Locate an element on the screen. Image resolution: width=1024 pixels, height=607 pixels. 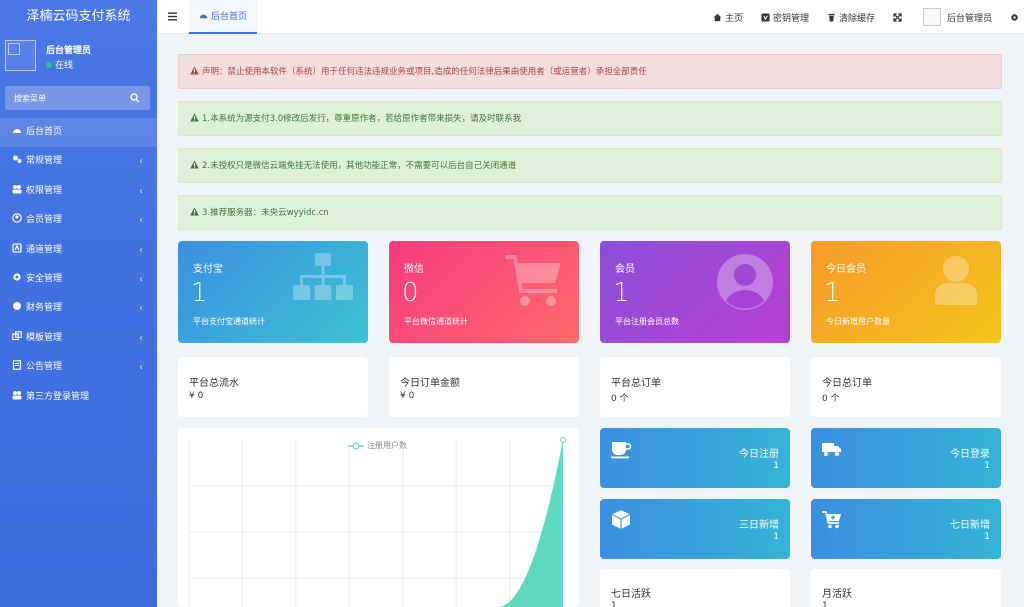
card-desc: 今日新增用户数量 is located at coordinates (858, 321).